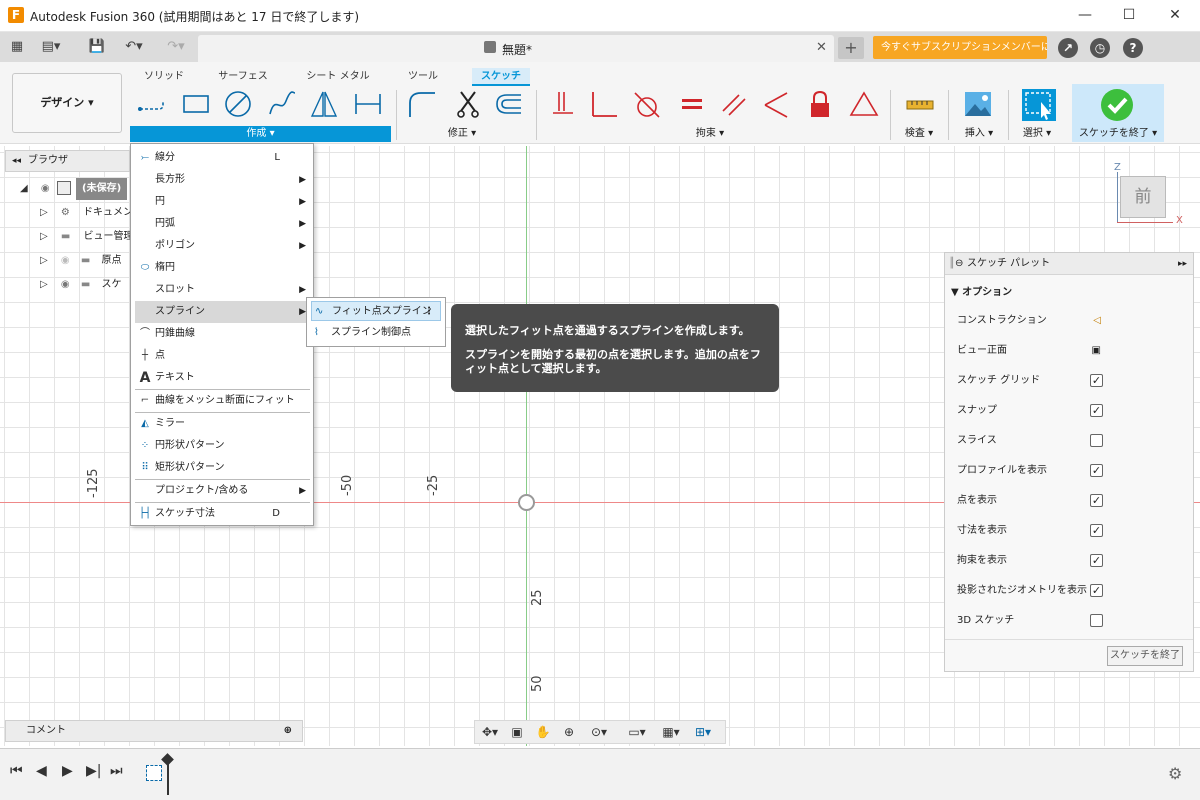  Describe the element at coordinates (1039, 105) in the screenshot. I see `select-icon` at that location.